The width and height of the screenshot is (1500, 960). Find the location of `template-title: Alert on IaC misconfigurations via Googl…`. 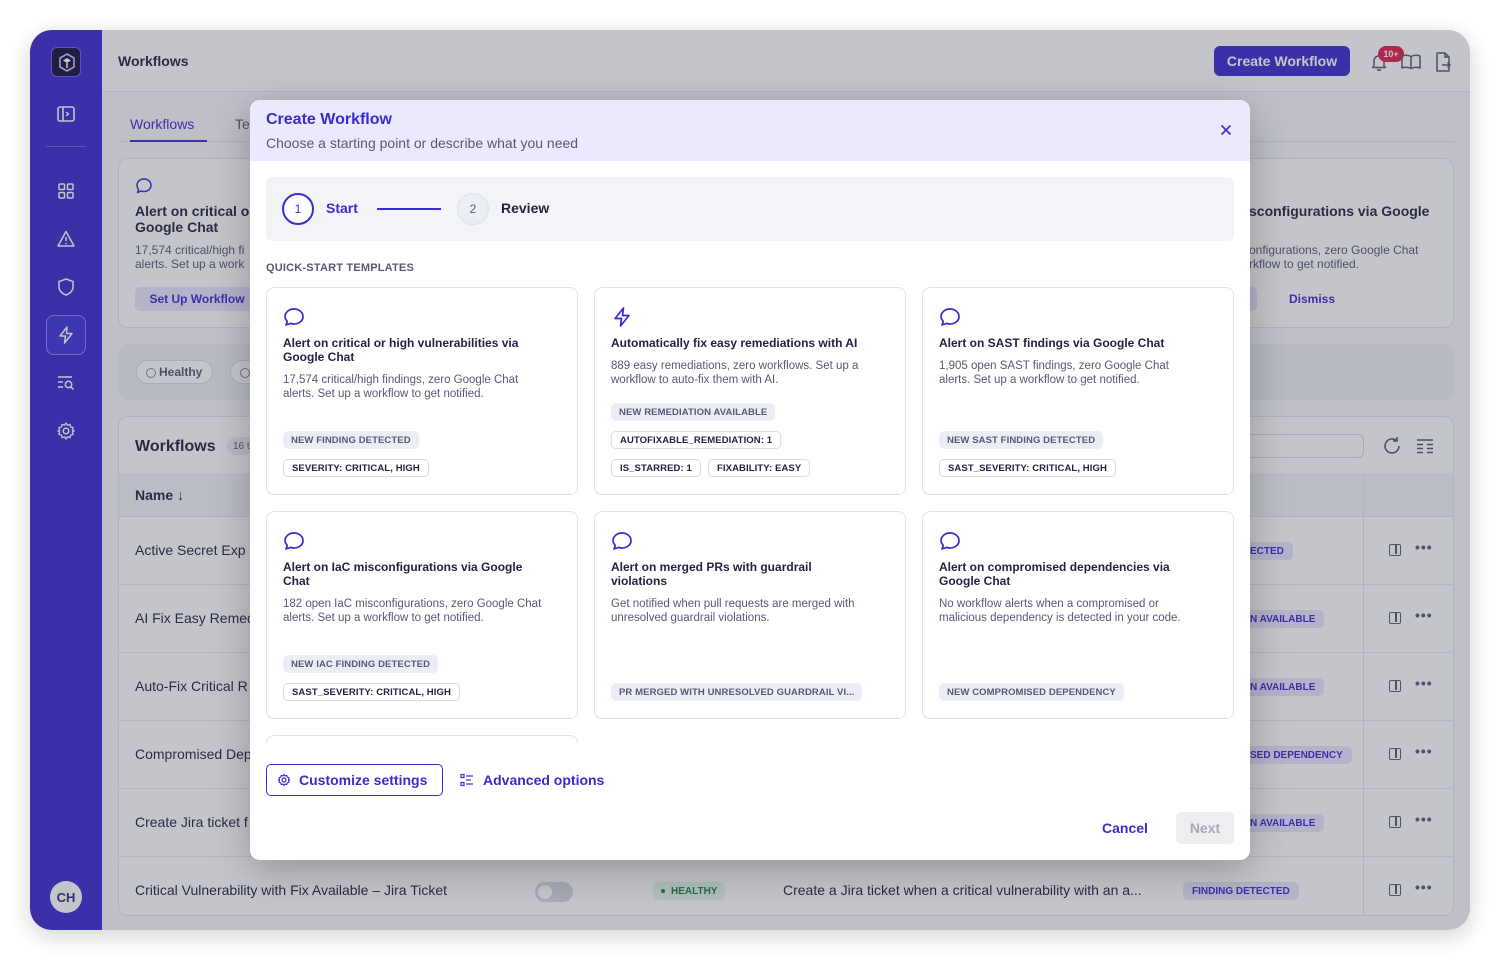

template-title: Alert on IaC misconfigurations via Googl… is located at coordinates (403, 574).